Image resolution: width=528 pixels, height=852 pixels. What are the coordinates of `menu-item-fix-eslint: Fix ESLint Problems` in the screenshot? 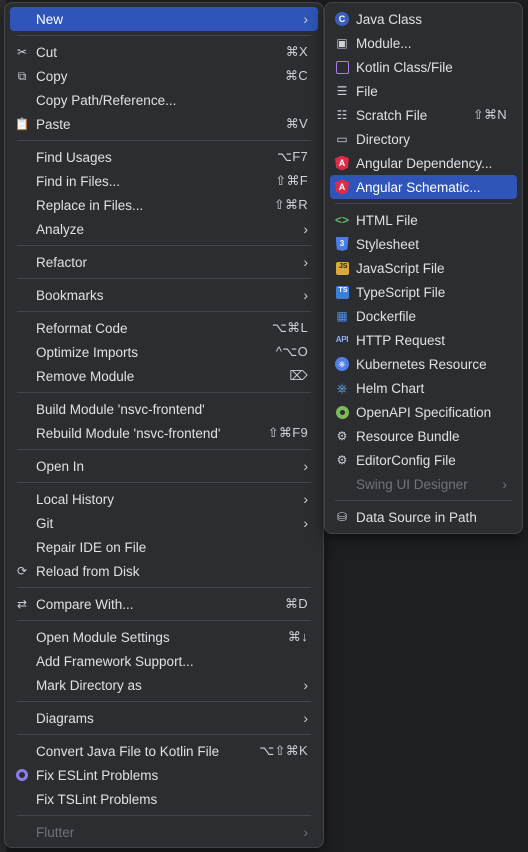 It's located at (164, 775).